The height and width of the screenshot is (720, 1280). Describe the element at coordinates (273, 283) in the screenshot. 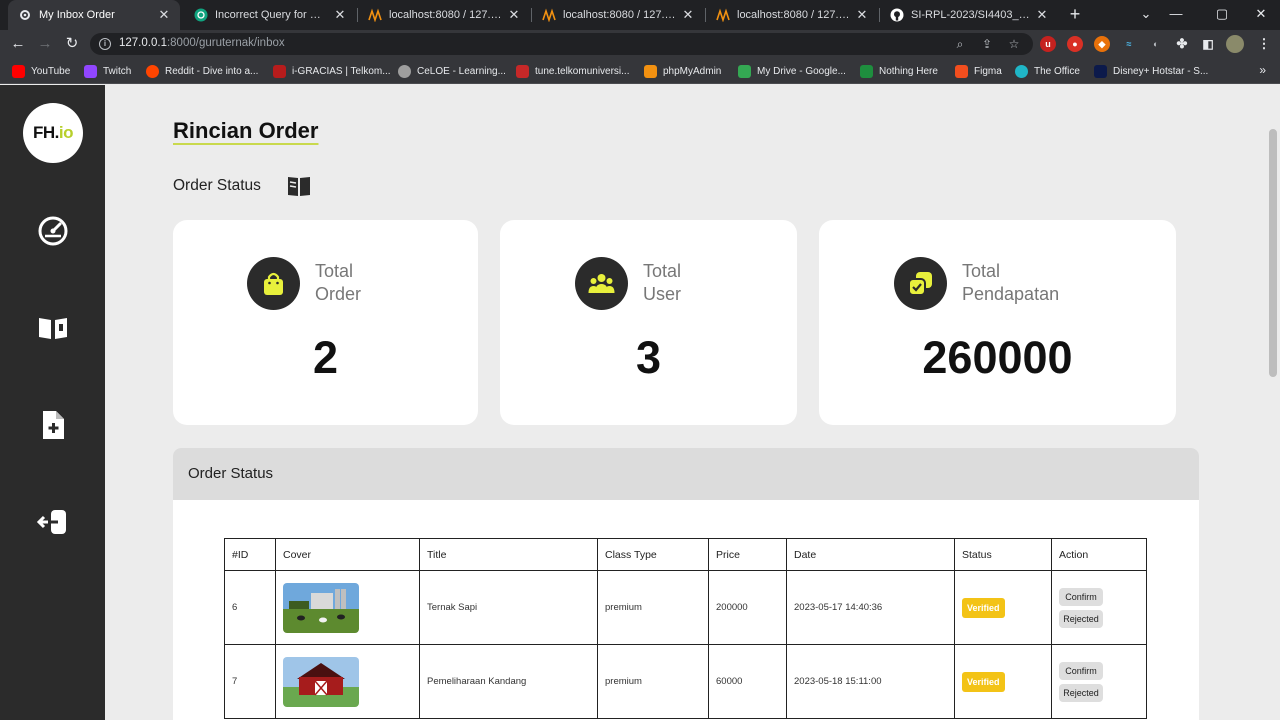

I see `shopping-bag-icon` at that location.